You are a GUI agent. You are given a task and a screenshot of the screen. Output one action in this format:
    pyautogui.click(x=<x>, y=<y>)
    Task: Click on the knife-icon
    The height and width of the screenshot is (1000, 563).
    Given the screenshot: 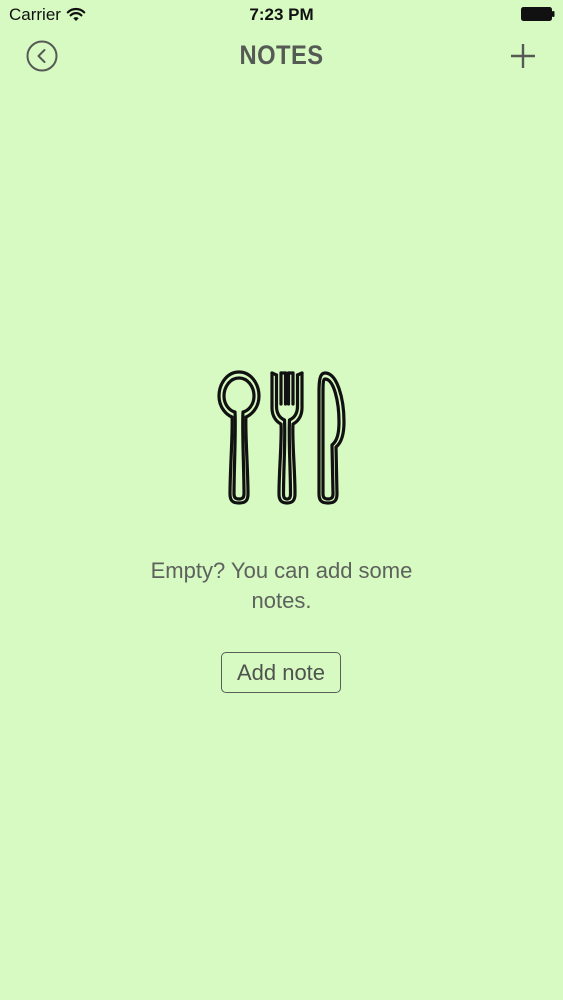 What is the action you would take?
    pyautogui.click(x=331, y=438)
    